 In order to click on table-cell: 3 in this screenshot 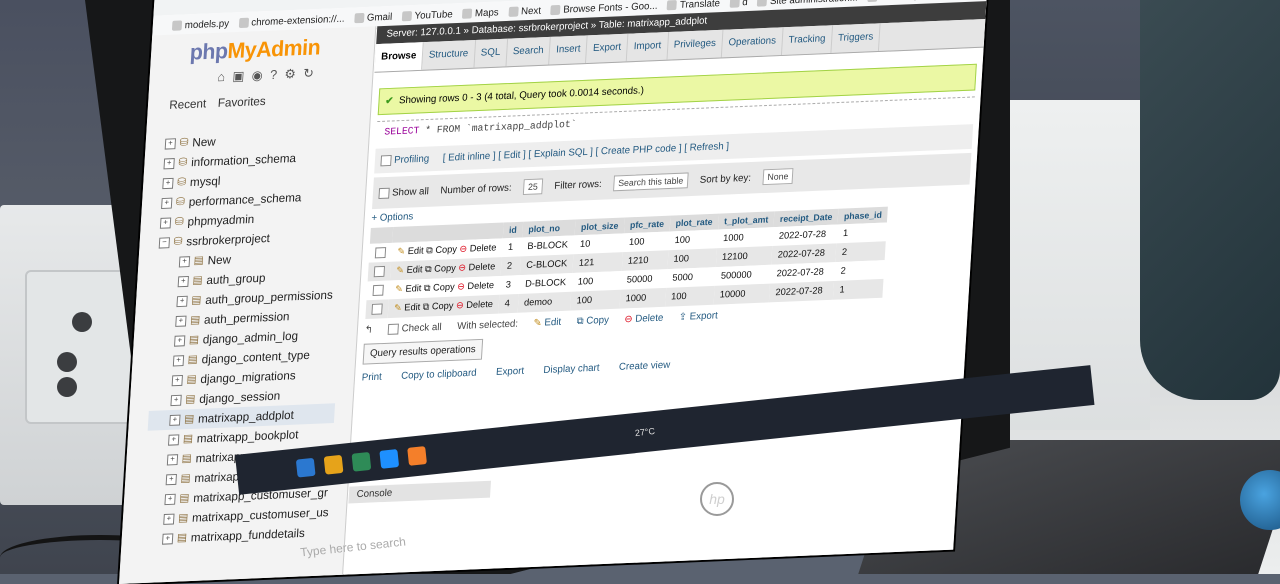, I will do `click(509, 285)`.